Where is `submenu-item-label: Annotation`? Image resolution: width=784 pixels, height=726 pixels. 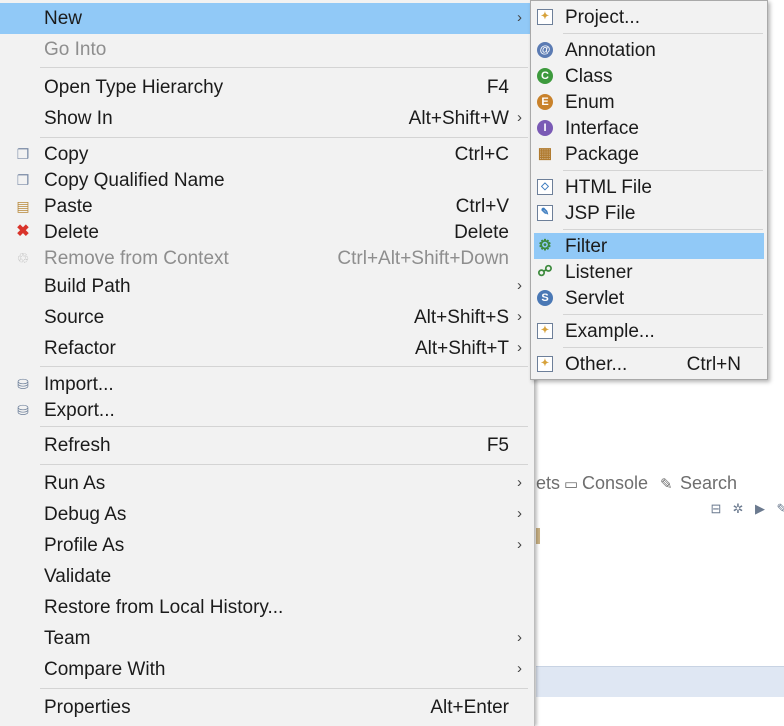 submenu-item-label: Annotation is located at coordinates (610, 50).